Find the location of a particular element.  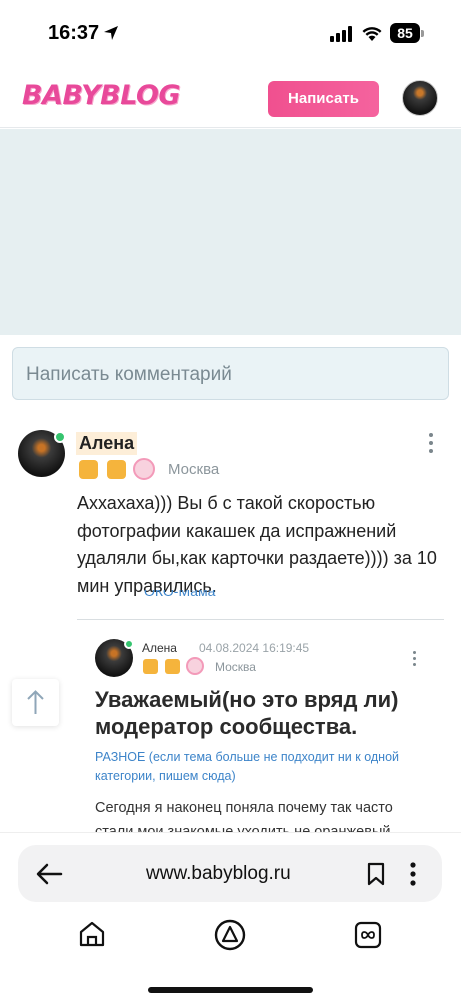

url-text: www.babyblog.ru is located at coordinates (218, 874).